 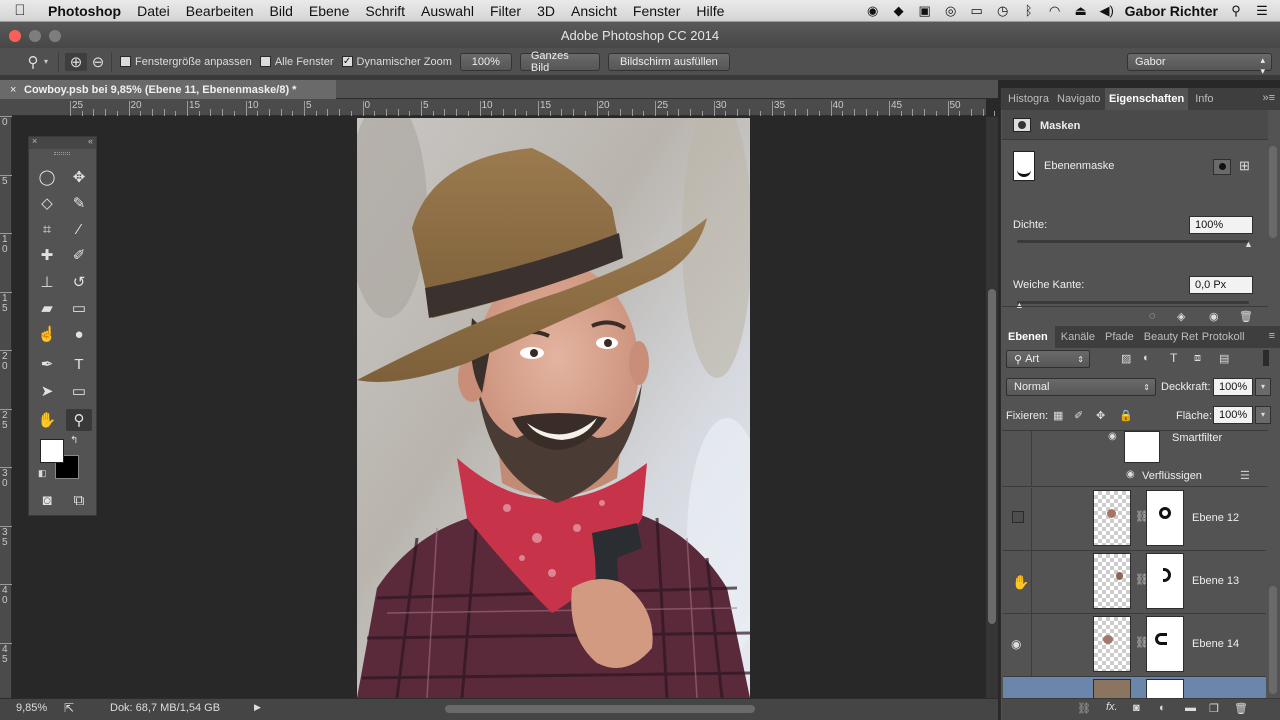 What do you see at coordinates (47, 282) in the screenshot?
I see `clone-stamp-tool-icon: ⊥` at bounding box center [47, 282].